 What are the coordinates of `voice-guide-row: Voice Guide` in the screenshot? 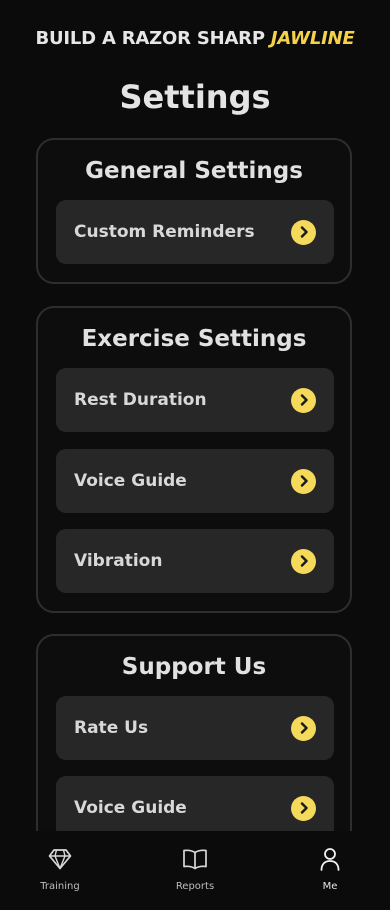 It's located at (195, 481).